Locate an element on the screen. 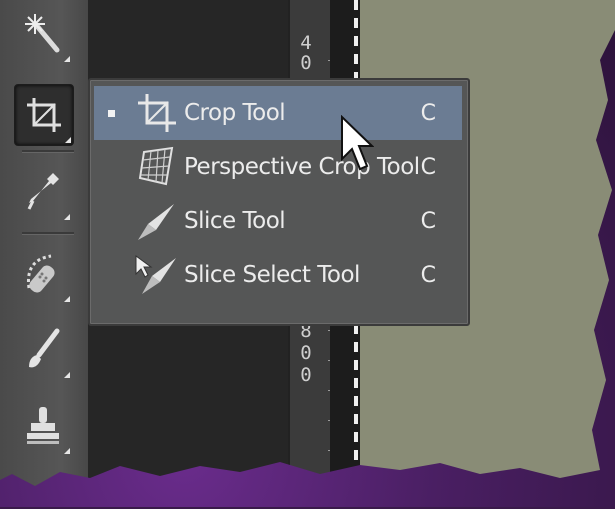  magic-wand-tool is located at coordinates (43, 34).